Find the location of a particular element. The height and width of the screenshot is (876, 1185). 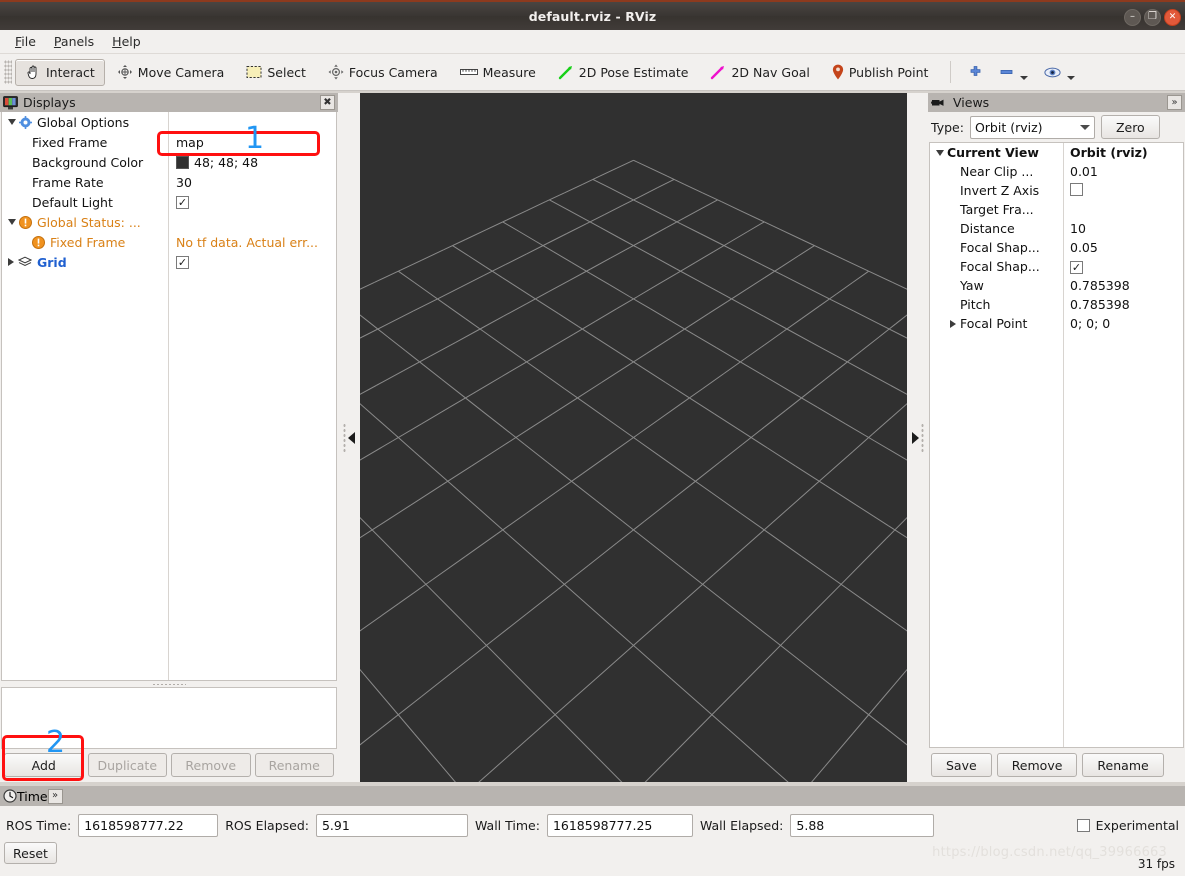

ros-elapsed-input: 5.91 is located at coordinates (391, 825).